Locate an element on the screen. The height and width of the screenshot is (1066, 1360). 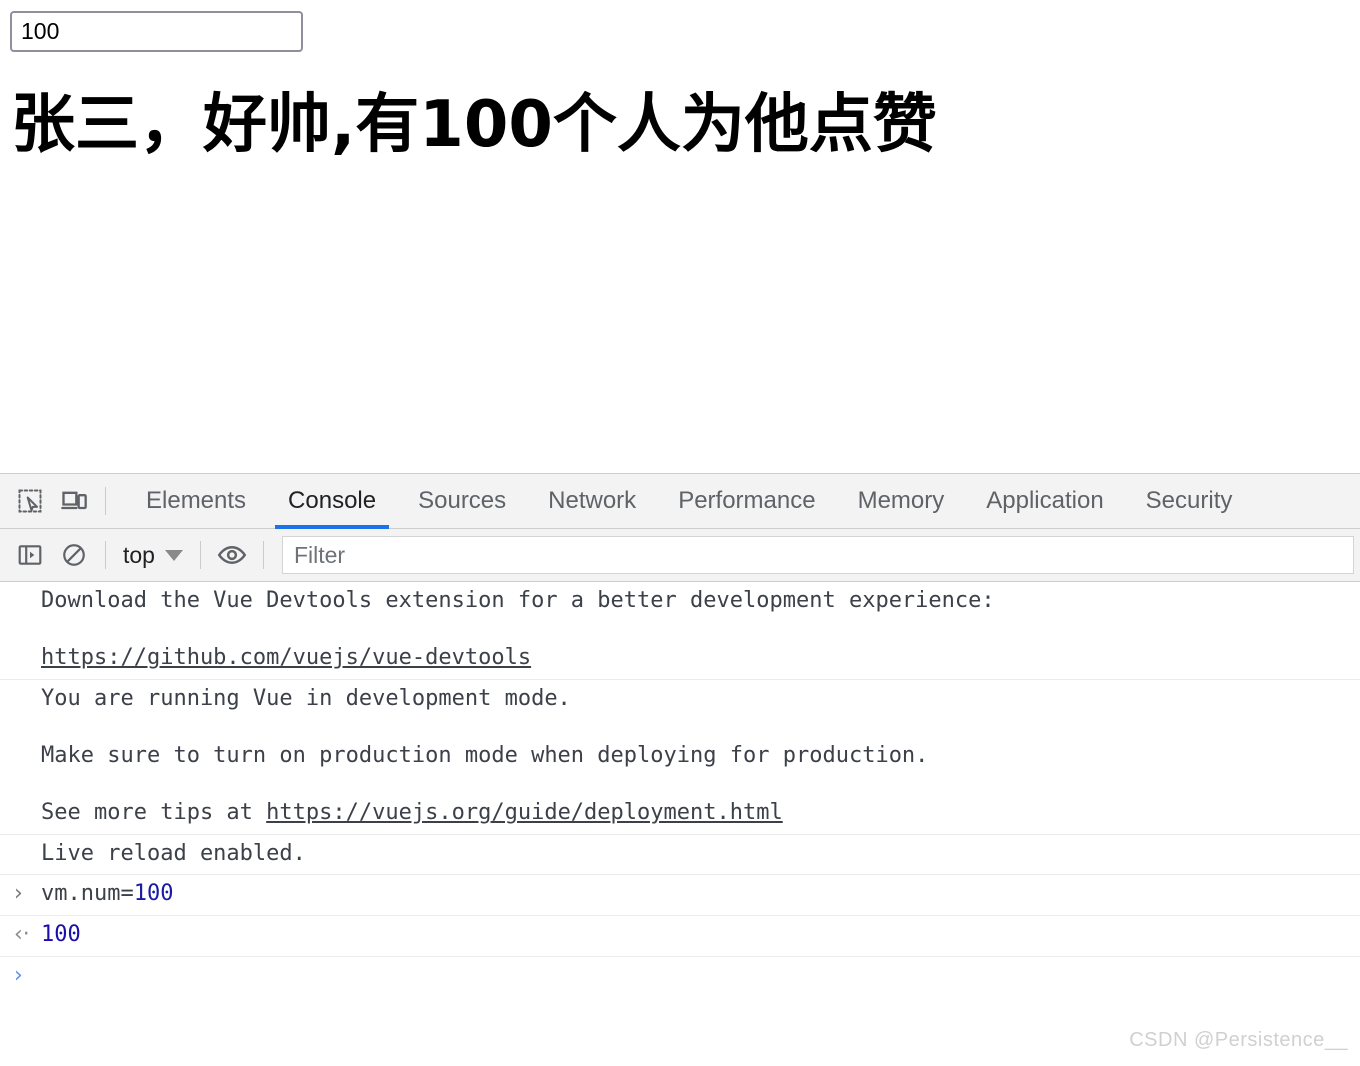
console-output-value: 100 is located at coordinates (61, 934).